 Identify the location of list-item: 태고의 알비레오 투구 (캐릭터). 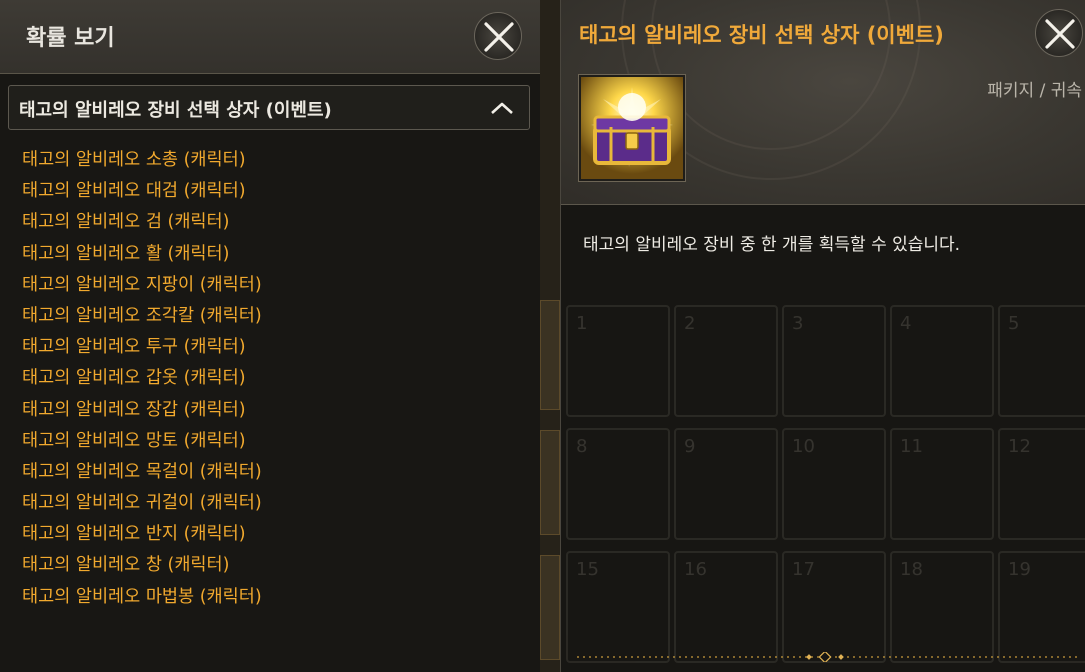
(142, 347).